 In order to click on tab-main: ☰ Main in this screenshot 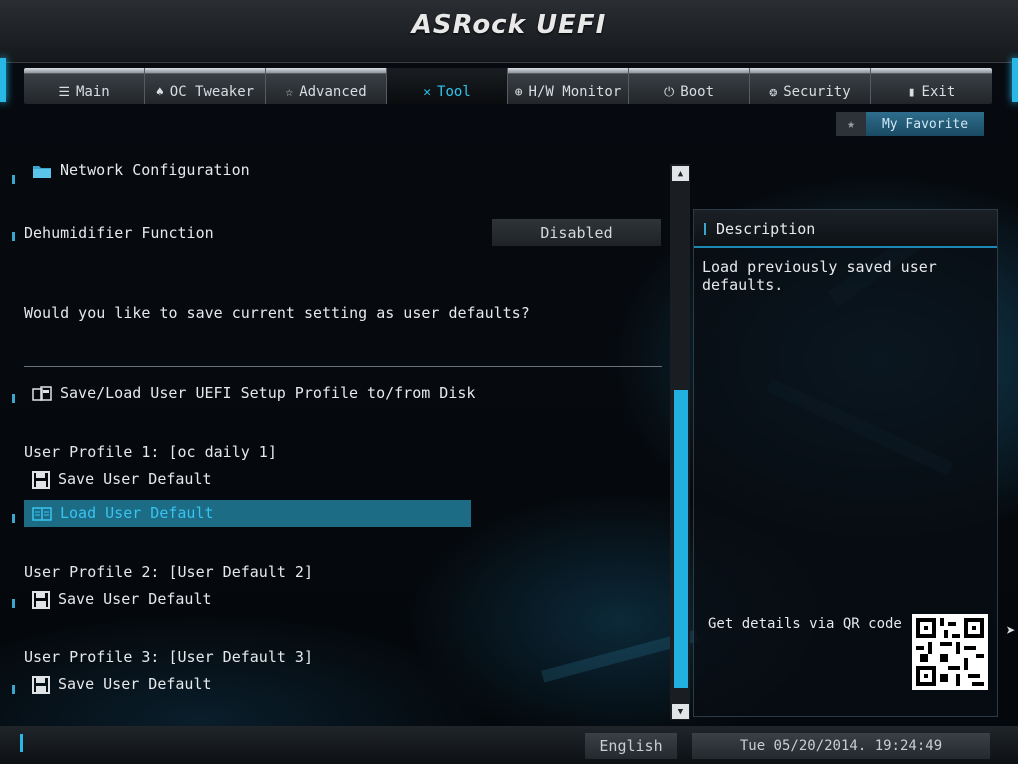, I will do `click(84, 86)`.